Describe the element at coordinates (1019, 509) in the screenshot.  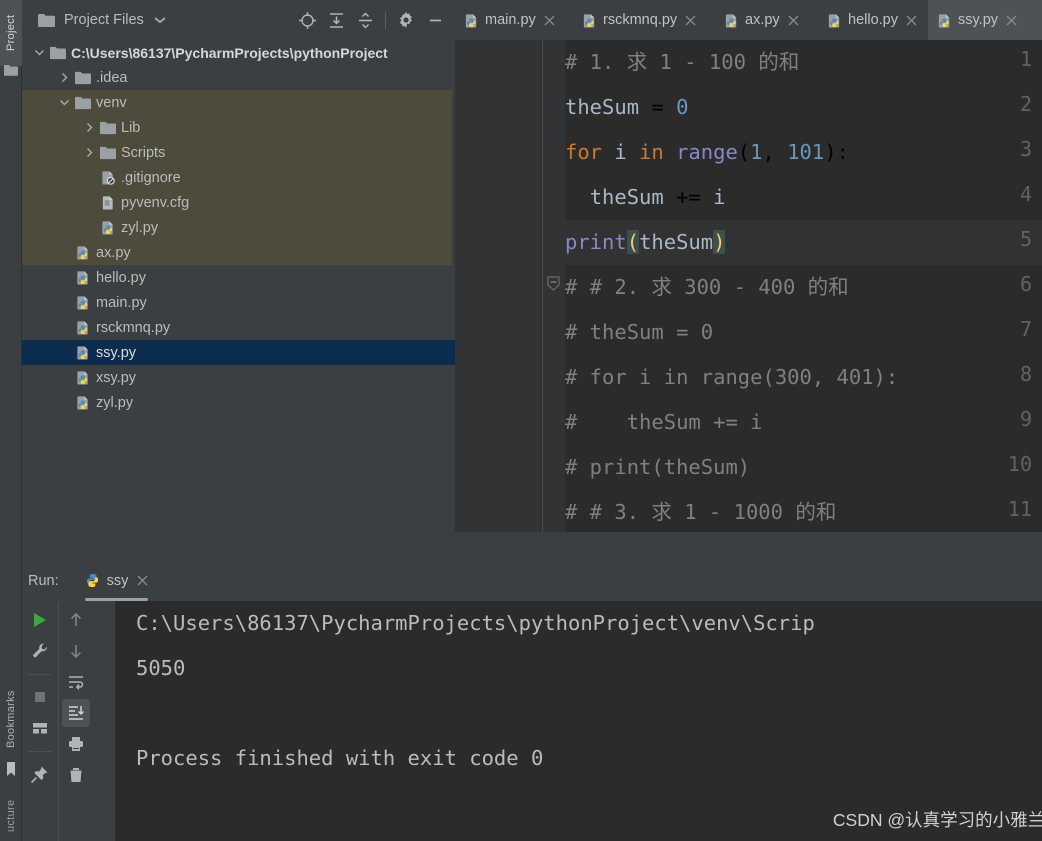
I see `line-number: 11` at that location.